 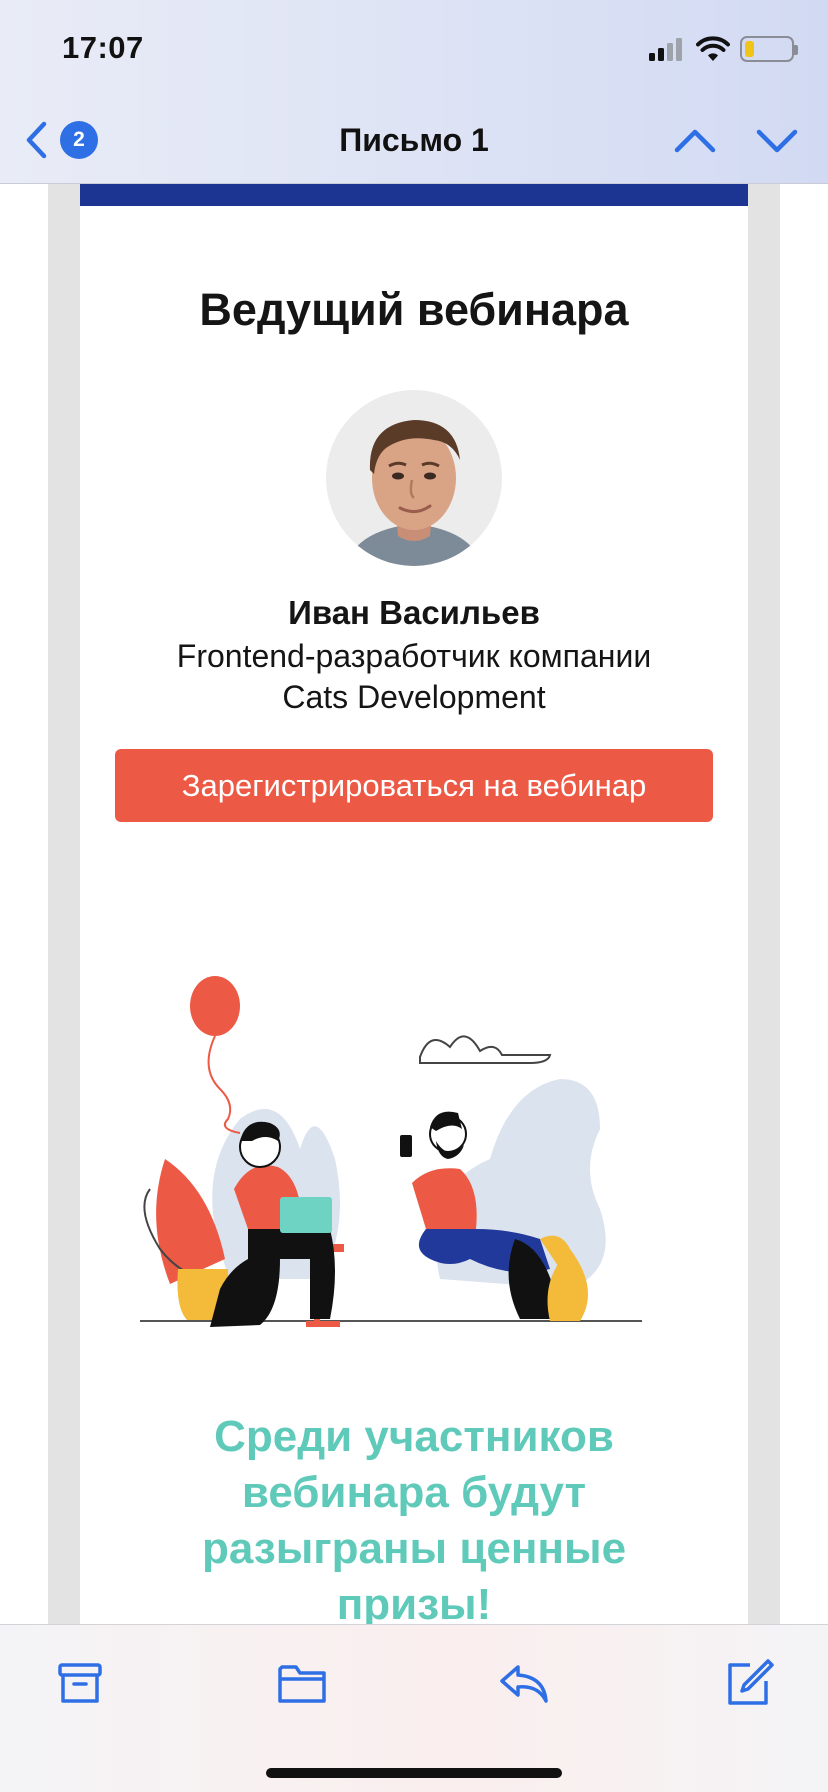 I want to click on status-time: 17:07, so click(x=103, y=47).